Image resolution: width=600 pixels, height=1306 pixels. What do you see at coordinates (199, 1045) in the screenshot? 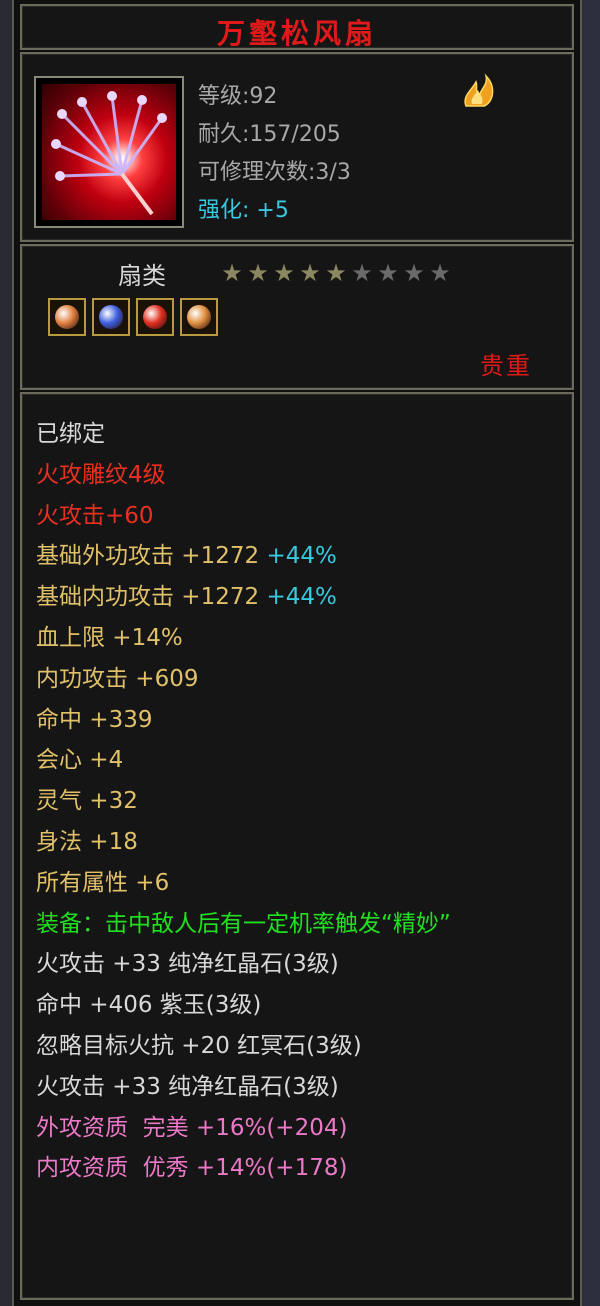
I see `gem-line-3: 忽略目标火抗 +20 红冥石(3级)` at bounding box center [199, 1045].